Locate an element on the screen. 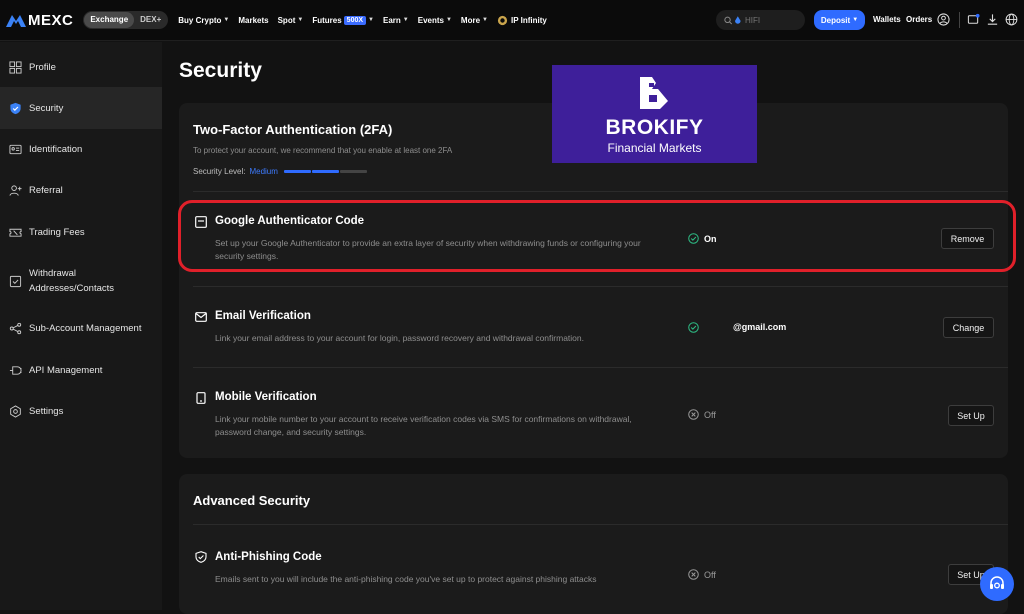  mode-exchange: Exchange is located at coordinates (109, 20).